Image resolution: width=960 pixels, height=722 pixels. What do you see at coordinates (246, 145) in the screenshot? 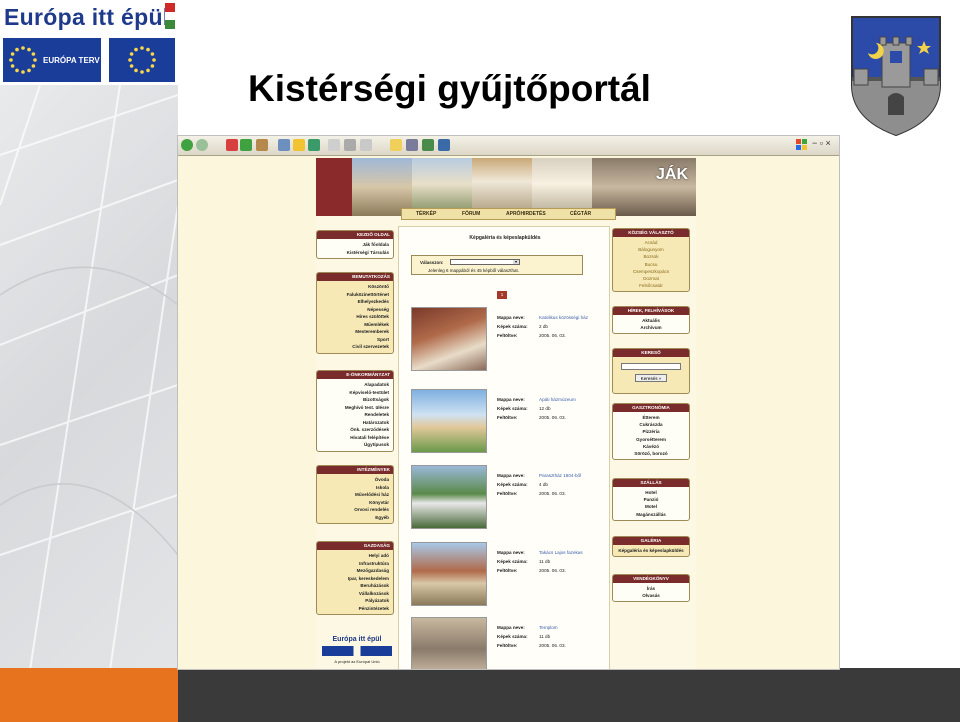
I see `refresh-icon` at bounding box center [246, 145].